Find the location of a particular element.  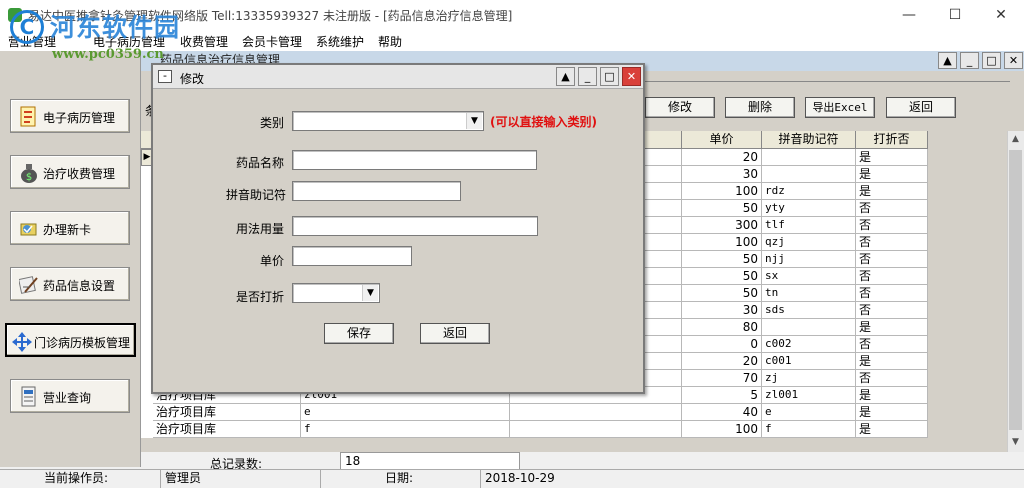

nav-medicine-settings-button: 药品信息设置 is located at coordinates (70, 284).